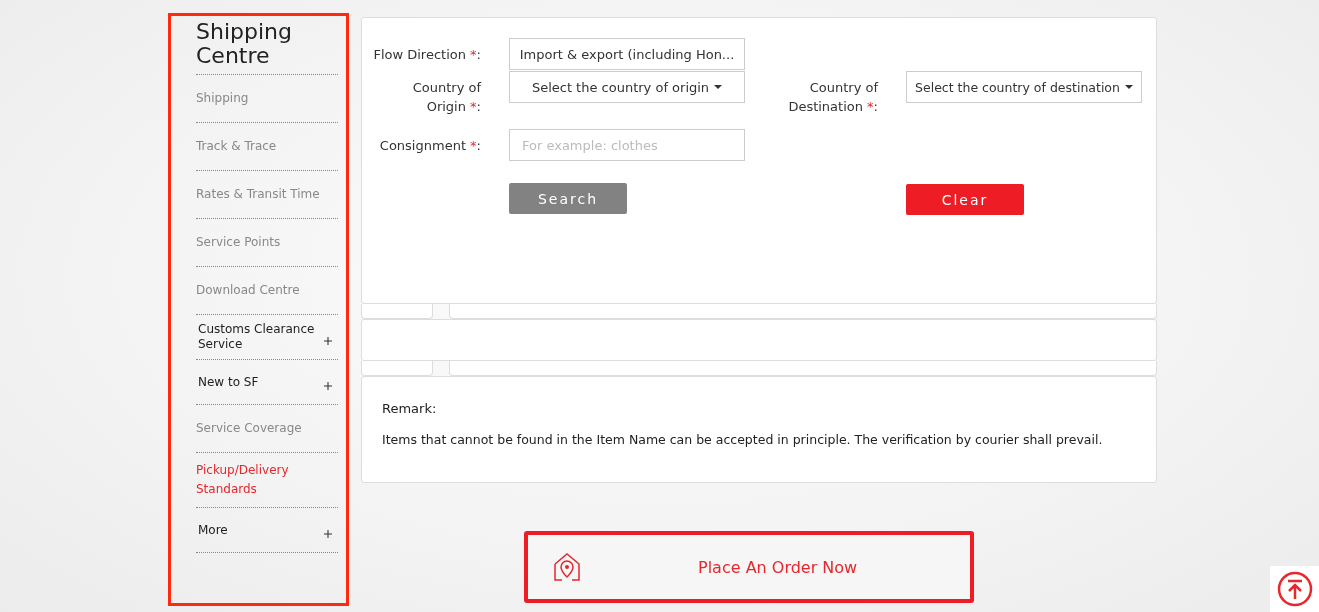 The height and width of the screenshot is (612, 1319). I want to click on remark-text: Items that cannot be found in the Item Name can be accepted in principle. The verification by courier shall prevail., so click(743, 439).